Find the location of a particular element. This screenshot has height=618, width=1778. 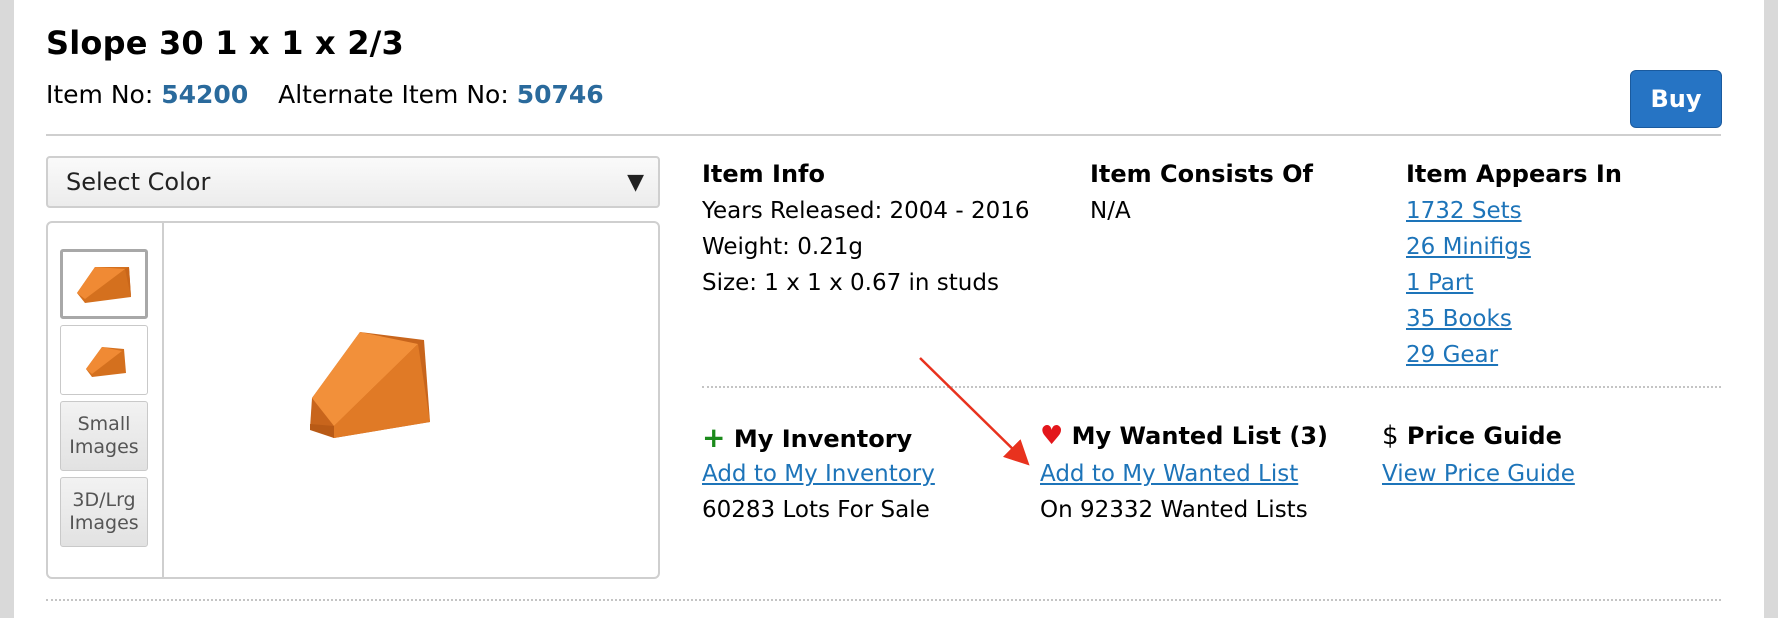

annotation-arrow-icon is located at coordinates (974, 411).